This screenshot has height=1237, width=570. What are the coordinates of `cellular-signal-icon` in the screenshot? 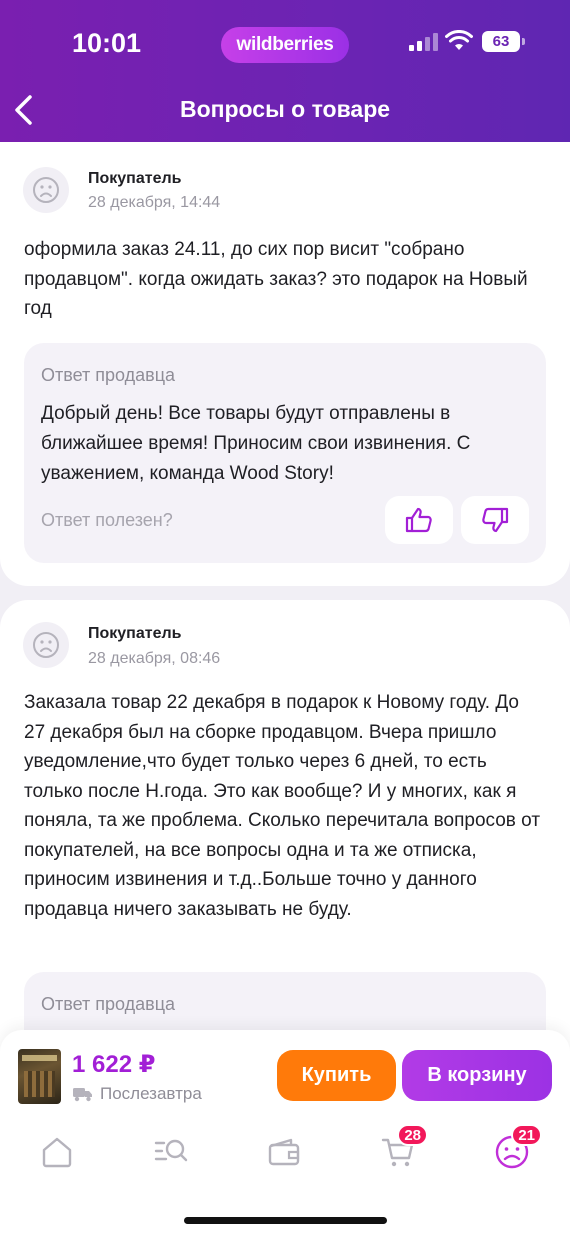 It's located at (423, 42).